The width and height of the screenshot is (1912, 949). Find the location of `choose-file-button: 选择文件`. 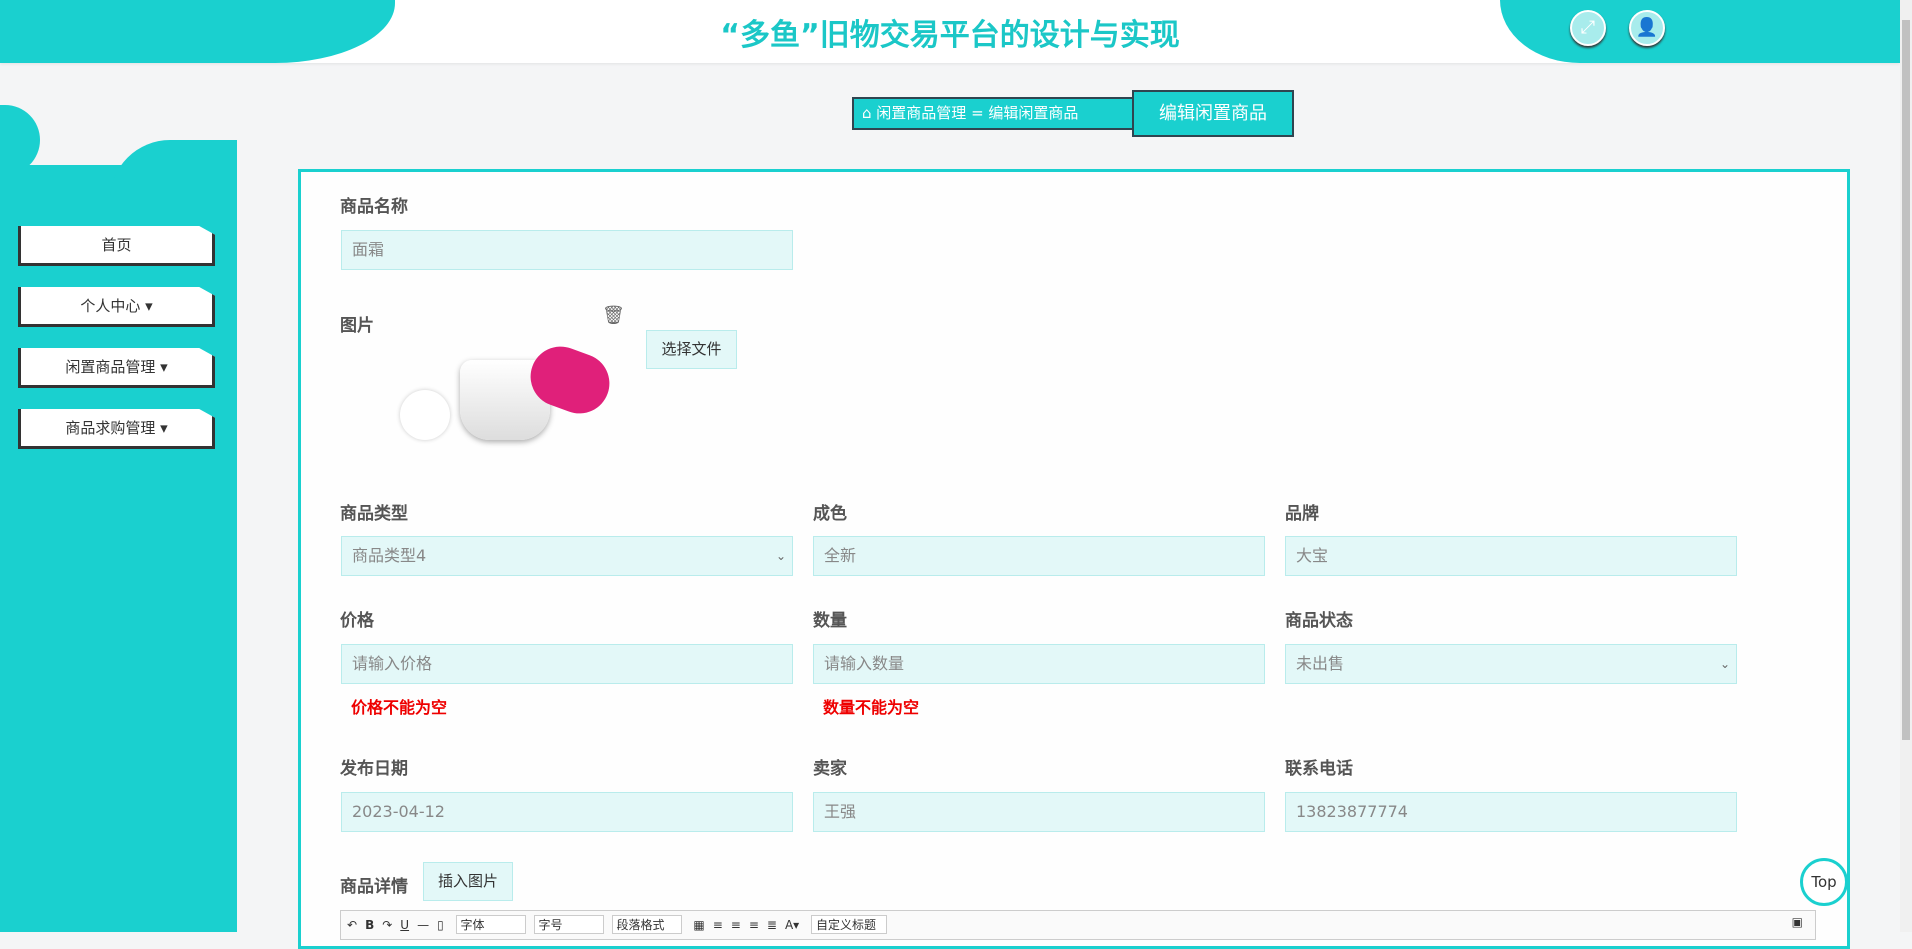

choose-file-button: 选择文件 is located at coordinates (691, 349).